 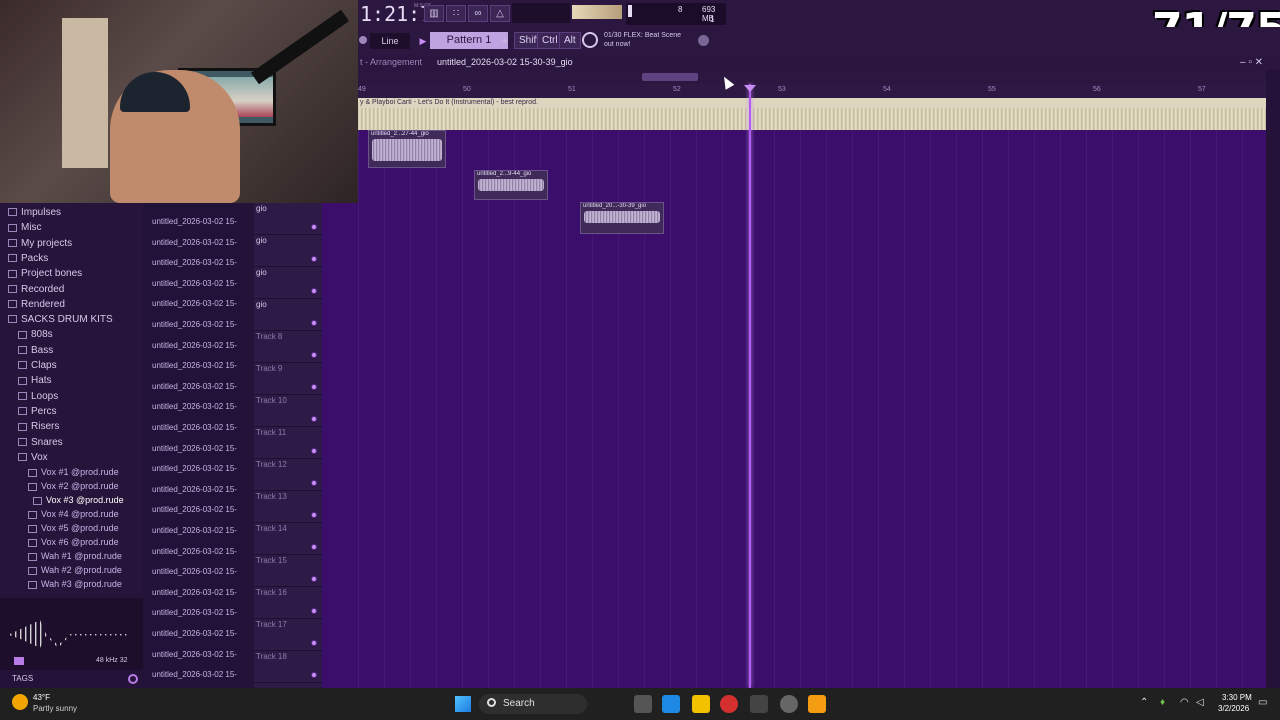 What do you see at coordinates (505, 62) in the screenshot?
I see `arrangement-name: untitled_2026-03-02 15-30-39_gio` at bounding box center [505, 62].